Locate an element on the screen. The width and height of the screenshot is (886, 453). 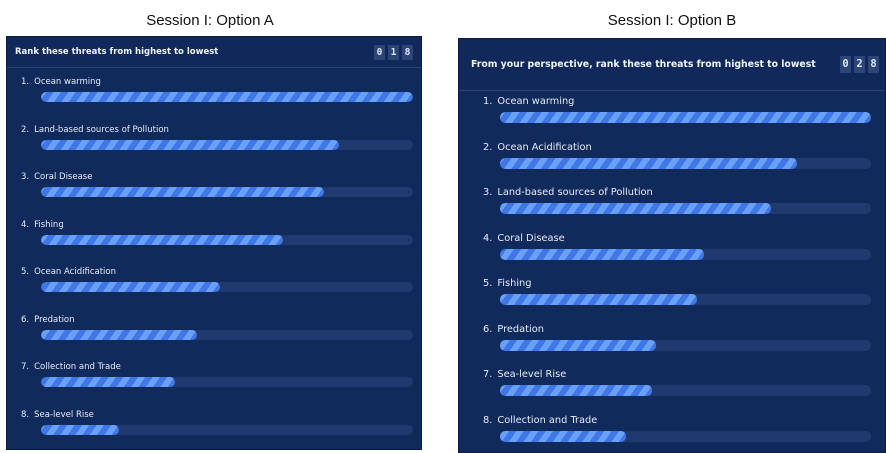
ranking-item-label: 6. Predation is located at coordinates (48, 320).